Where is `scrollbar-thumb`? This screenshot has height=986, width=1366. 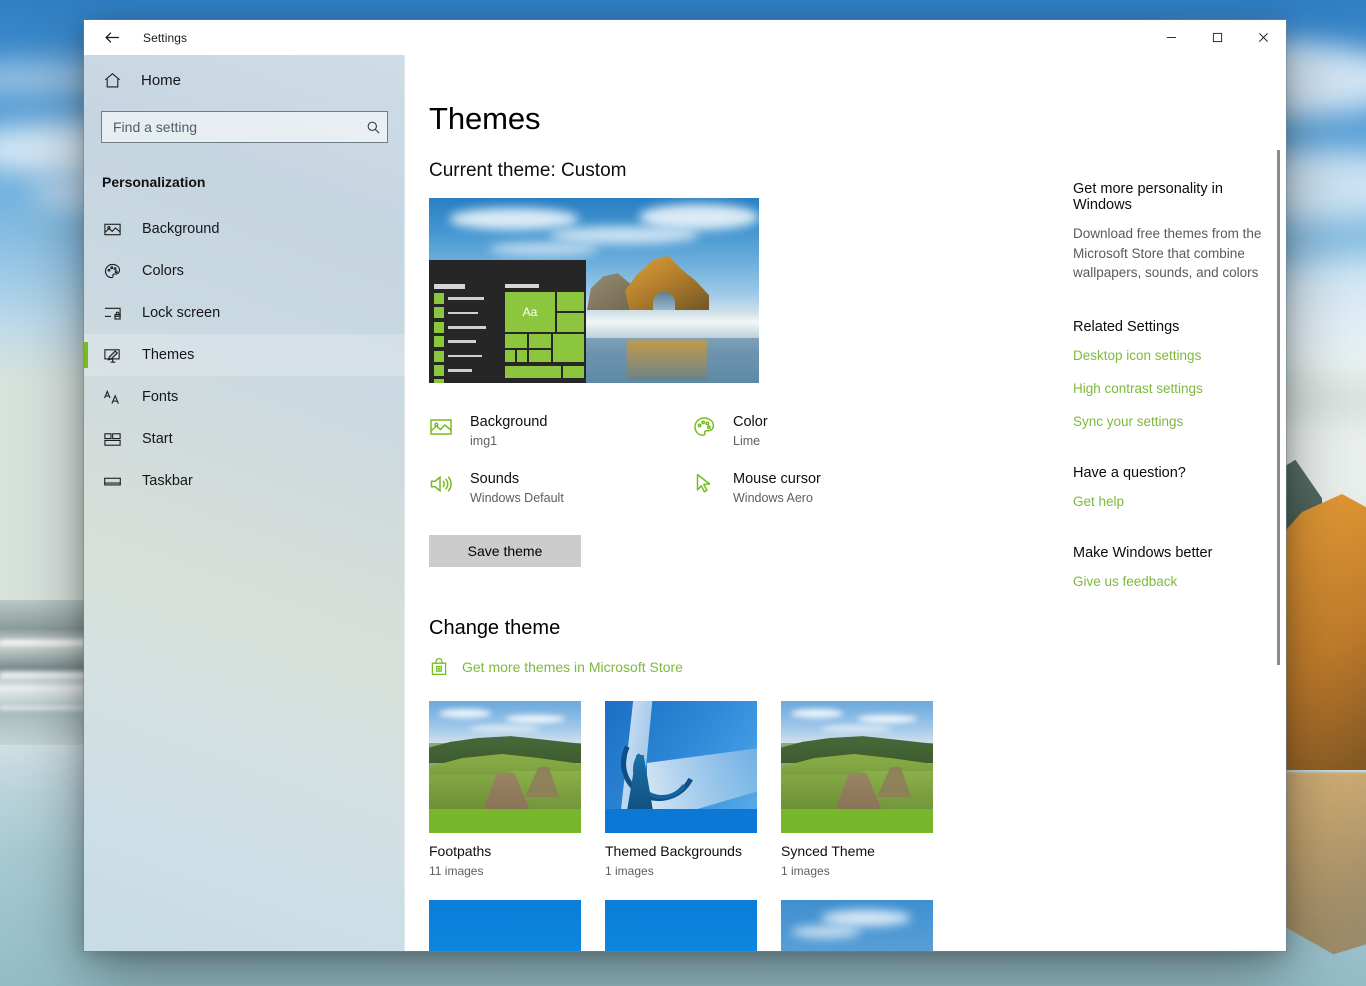 scrollbar-thumb is located at coordinates (1278, 407).